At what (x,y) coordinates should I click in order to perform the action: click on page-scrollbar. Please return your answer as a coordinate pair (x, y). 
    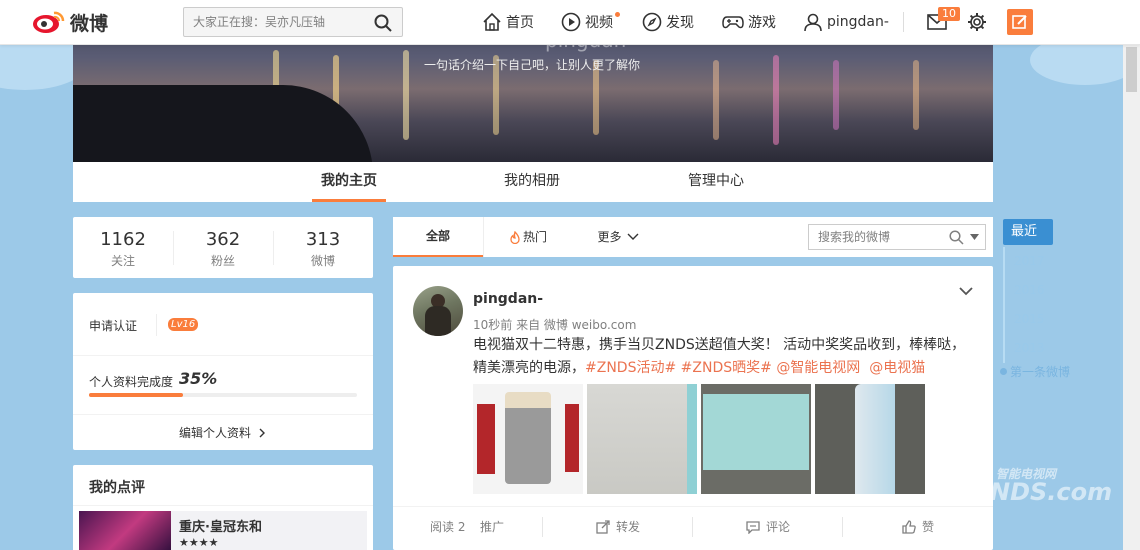
    Looking at the image, I should click on (1131, 297).